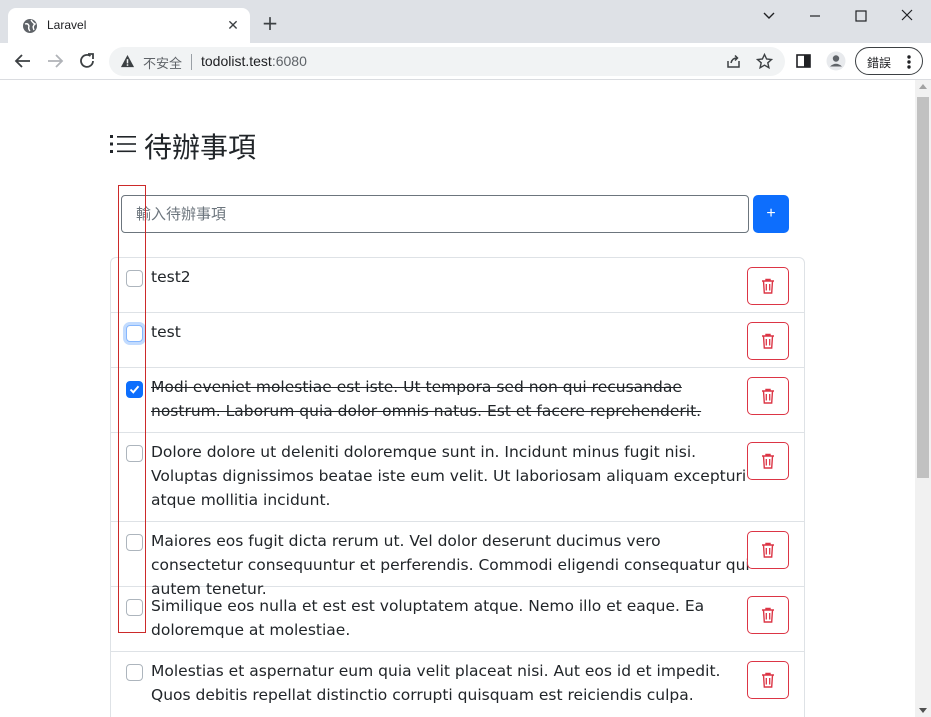  I want to click on scroll-thumb, so click(923, 287).